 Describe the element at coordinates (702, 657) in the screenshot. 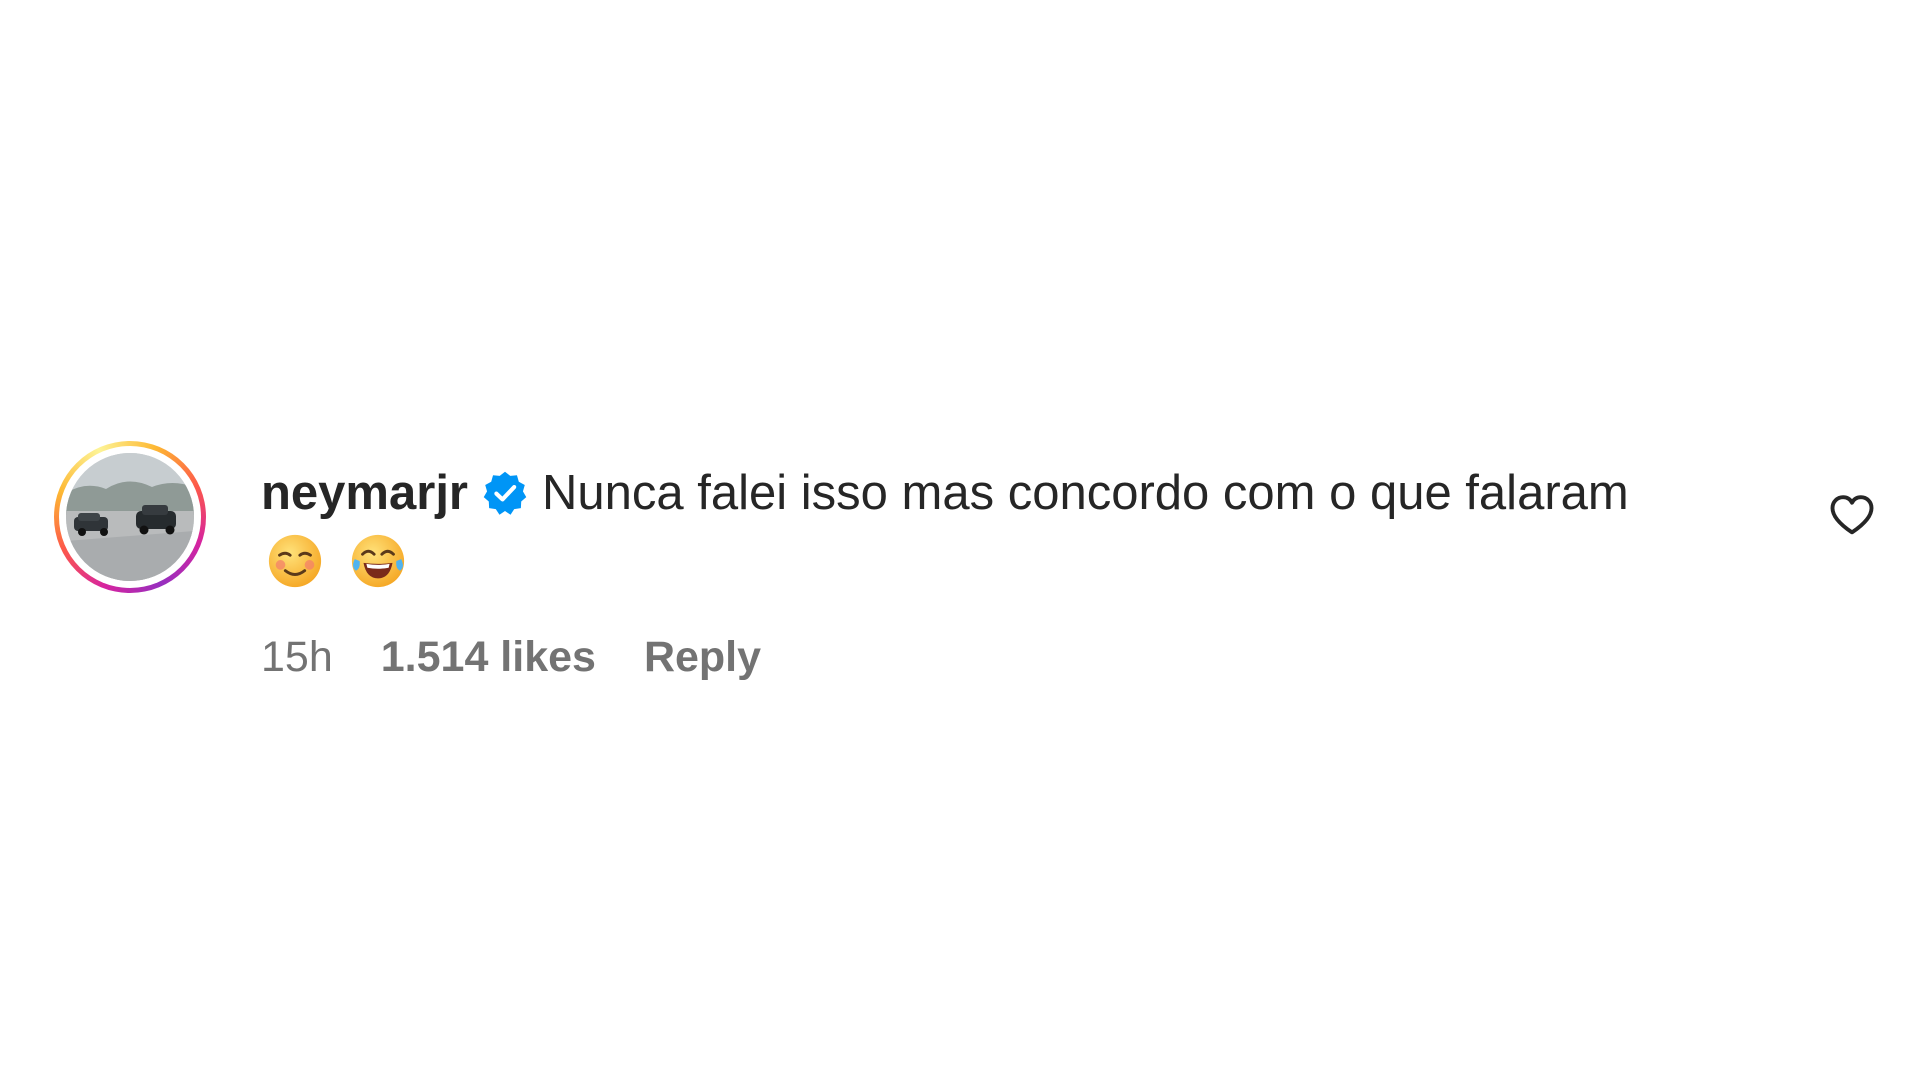

I see `reply-button: Reply` at that location.